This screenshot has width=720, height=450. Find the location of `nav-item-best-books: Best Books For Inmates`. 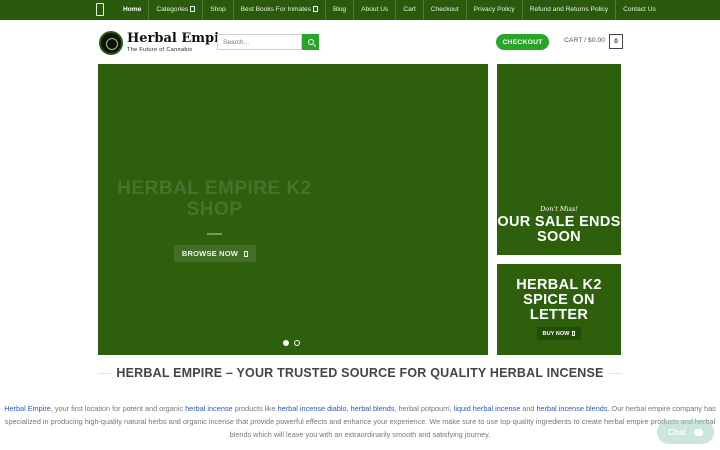

nav-item-best-books: Best Books For Inmates is located at coordinates (278, 10).